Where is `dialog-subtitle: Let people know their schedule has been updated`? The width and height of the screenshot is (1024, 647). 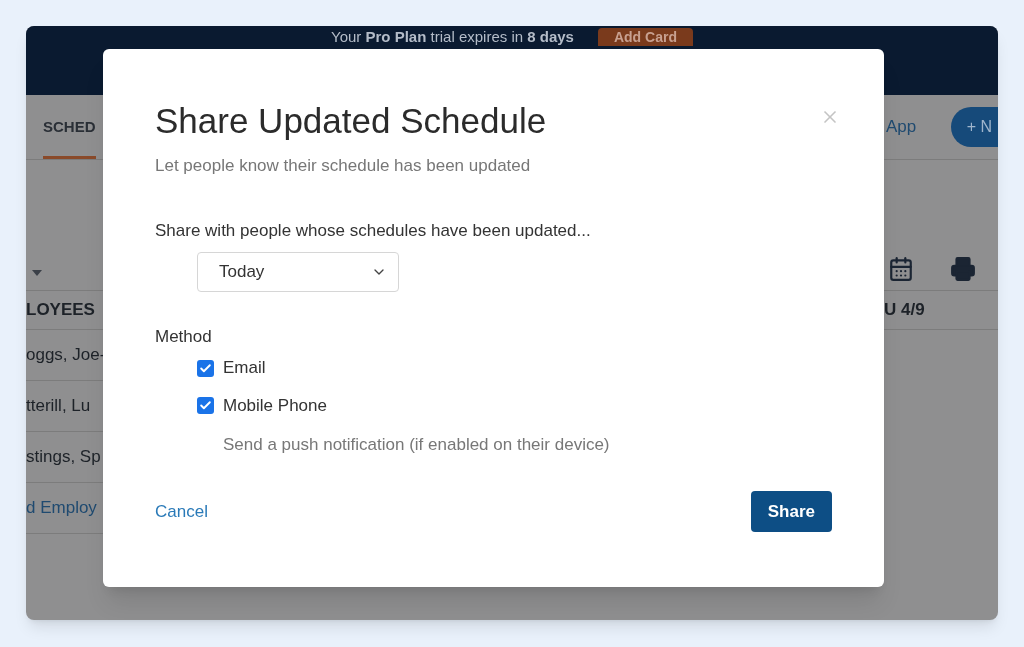 dialog-subtitle: Let people know their schedule has been updated is located at coordinates (343, 165).